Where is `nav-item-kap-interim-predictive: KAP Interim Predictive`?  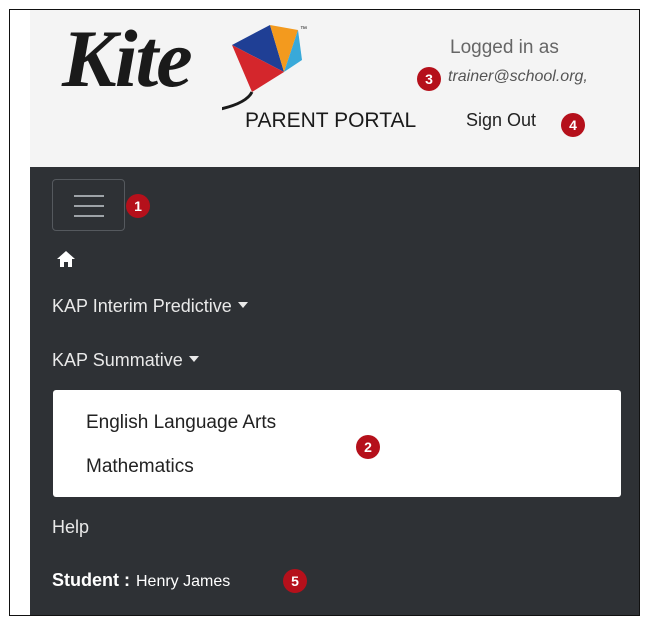 nav-item-kap-interim-predictive: KAP Interim Predictive is located at coordinates (150, 306).